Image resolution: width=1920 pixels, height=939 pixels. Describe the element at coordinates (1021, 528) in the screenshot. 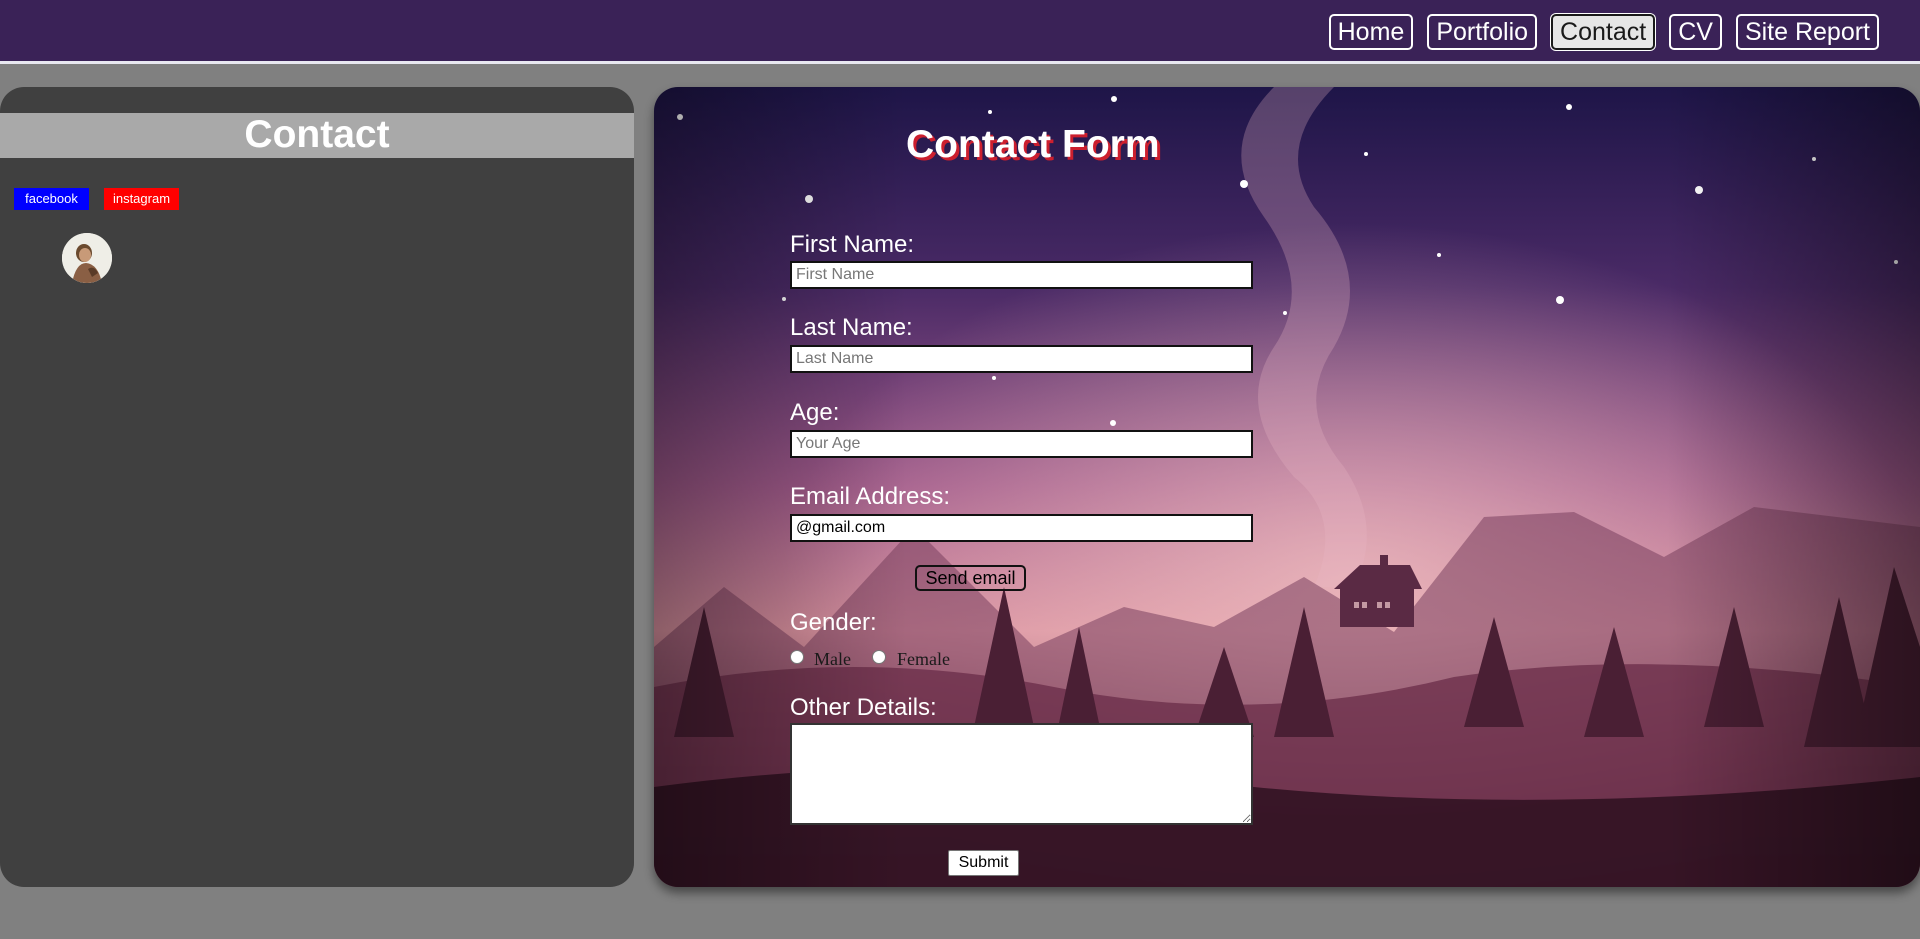

I see `email-field` at that location.